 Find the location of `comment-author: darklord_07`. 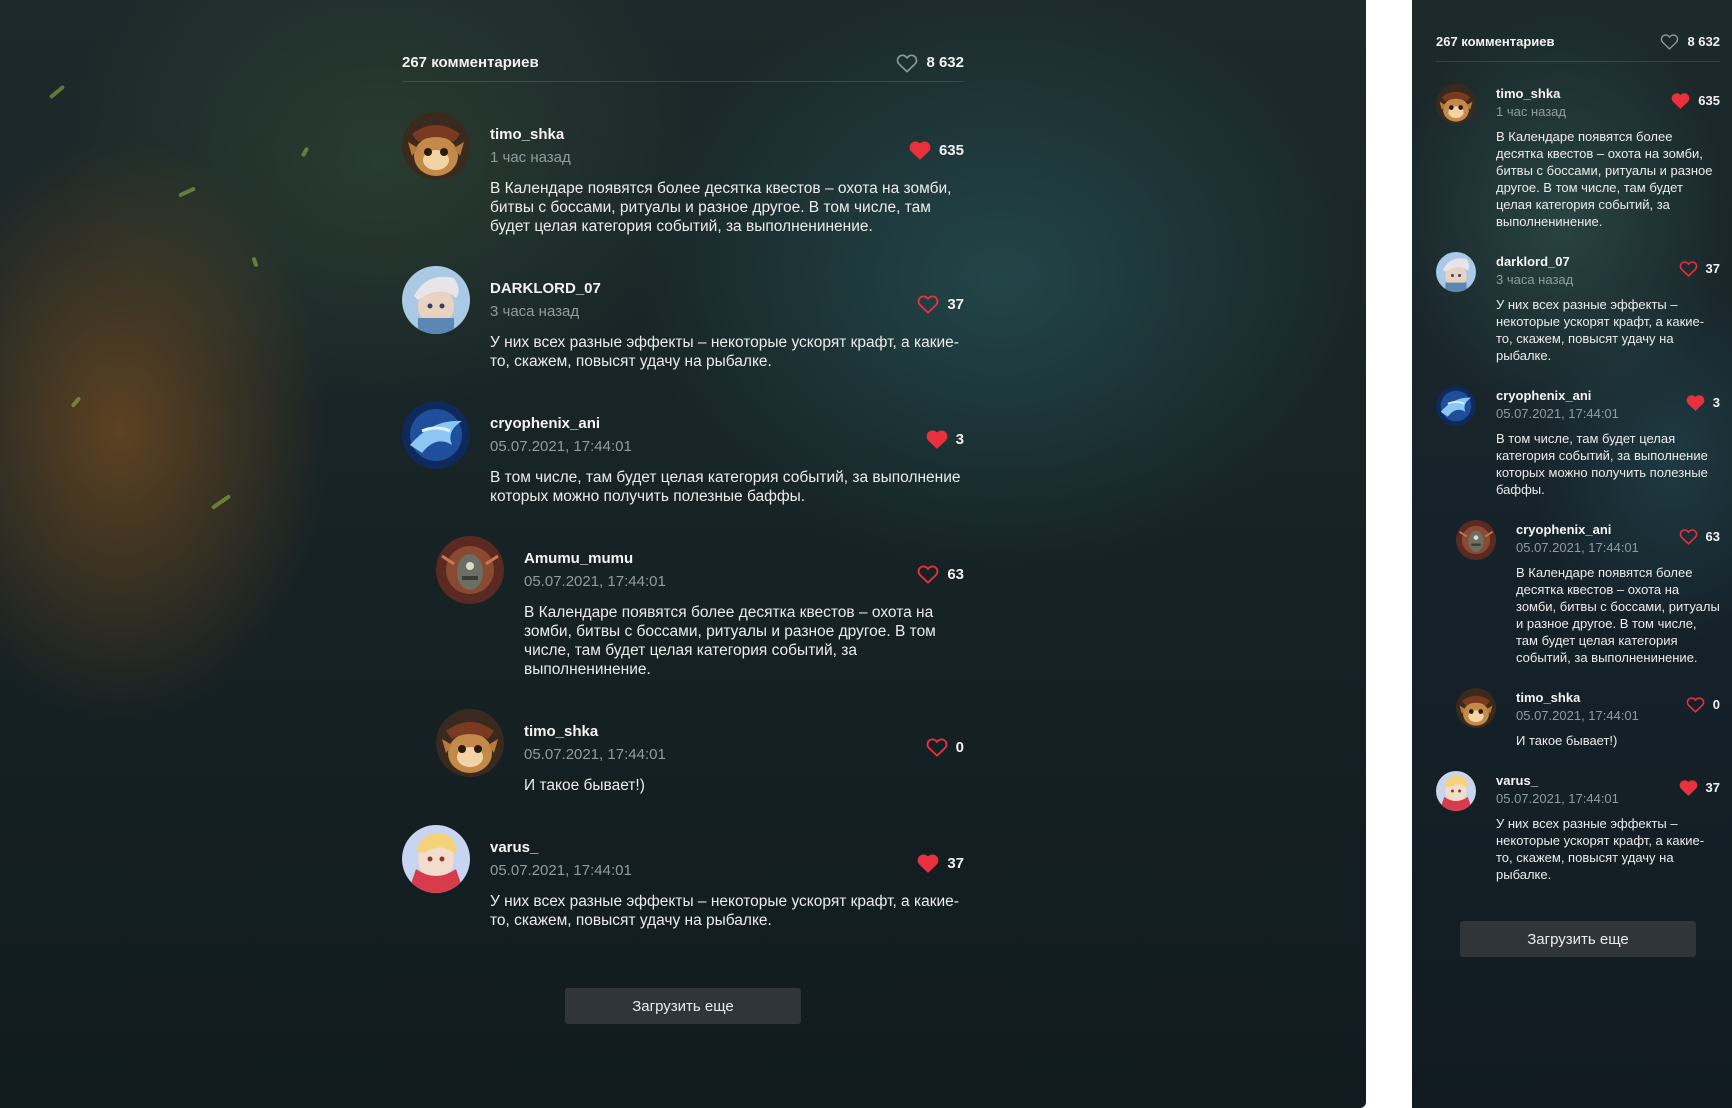

comment-author: darklord_07 is located at coordinates (1534, 261).